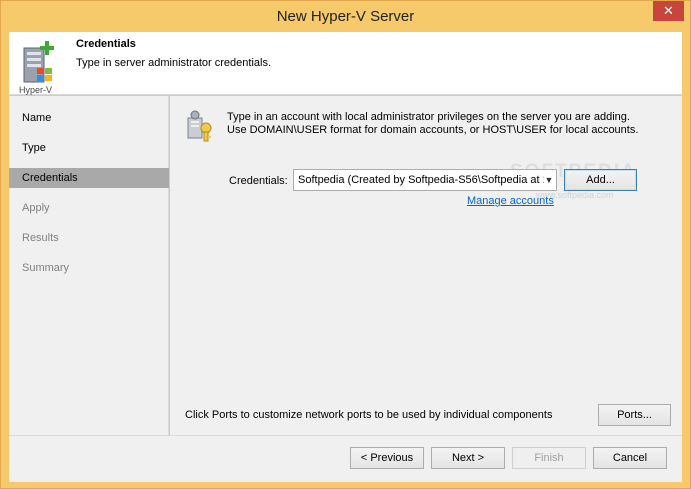 The width and height of the screenshot is (691, 489). What do you see at coordinates (106, 44) in the screenshot?
I see `page-title: Credentials` at bounding box center [106, 44].